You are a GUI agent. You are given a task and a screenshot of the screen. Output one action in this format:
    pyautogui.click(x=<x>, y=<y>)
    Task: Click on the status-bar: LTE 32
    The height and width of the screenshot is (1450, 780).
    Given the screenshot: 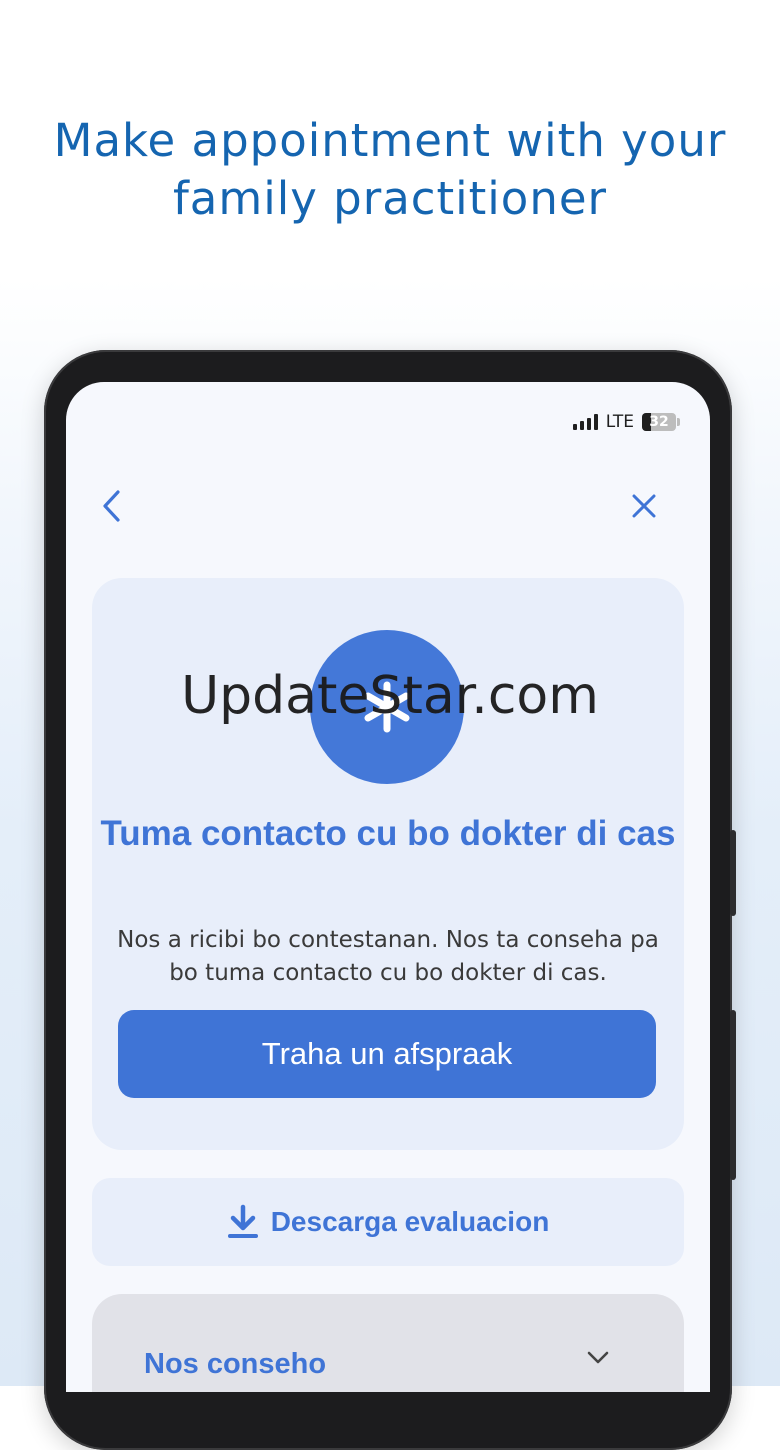 What is the action you would take?
    pyautogui.click(x=626, y=422)
    